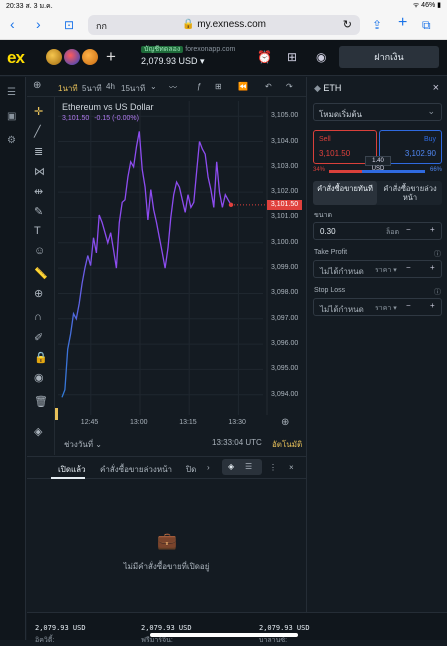  I want to click on account-type: บัญชีทดลอง forexonapp.com, so click(188, 49).